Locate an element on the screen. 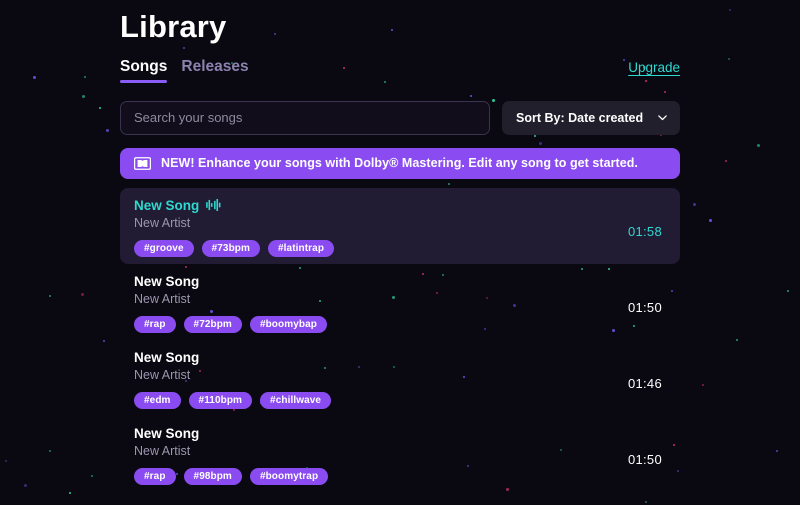 This screenshot has width=800, height=505. dolby-icon is located at coordinates (142, 163).